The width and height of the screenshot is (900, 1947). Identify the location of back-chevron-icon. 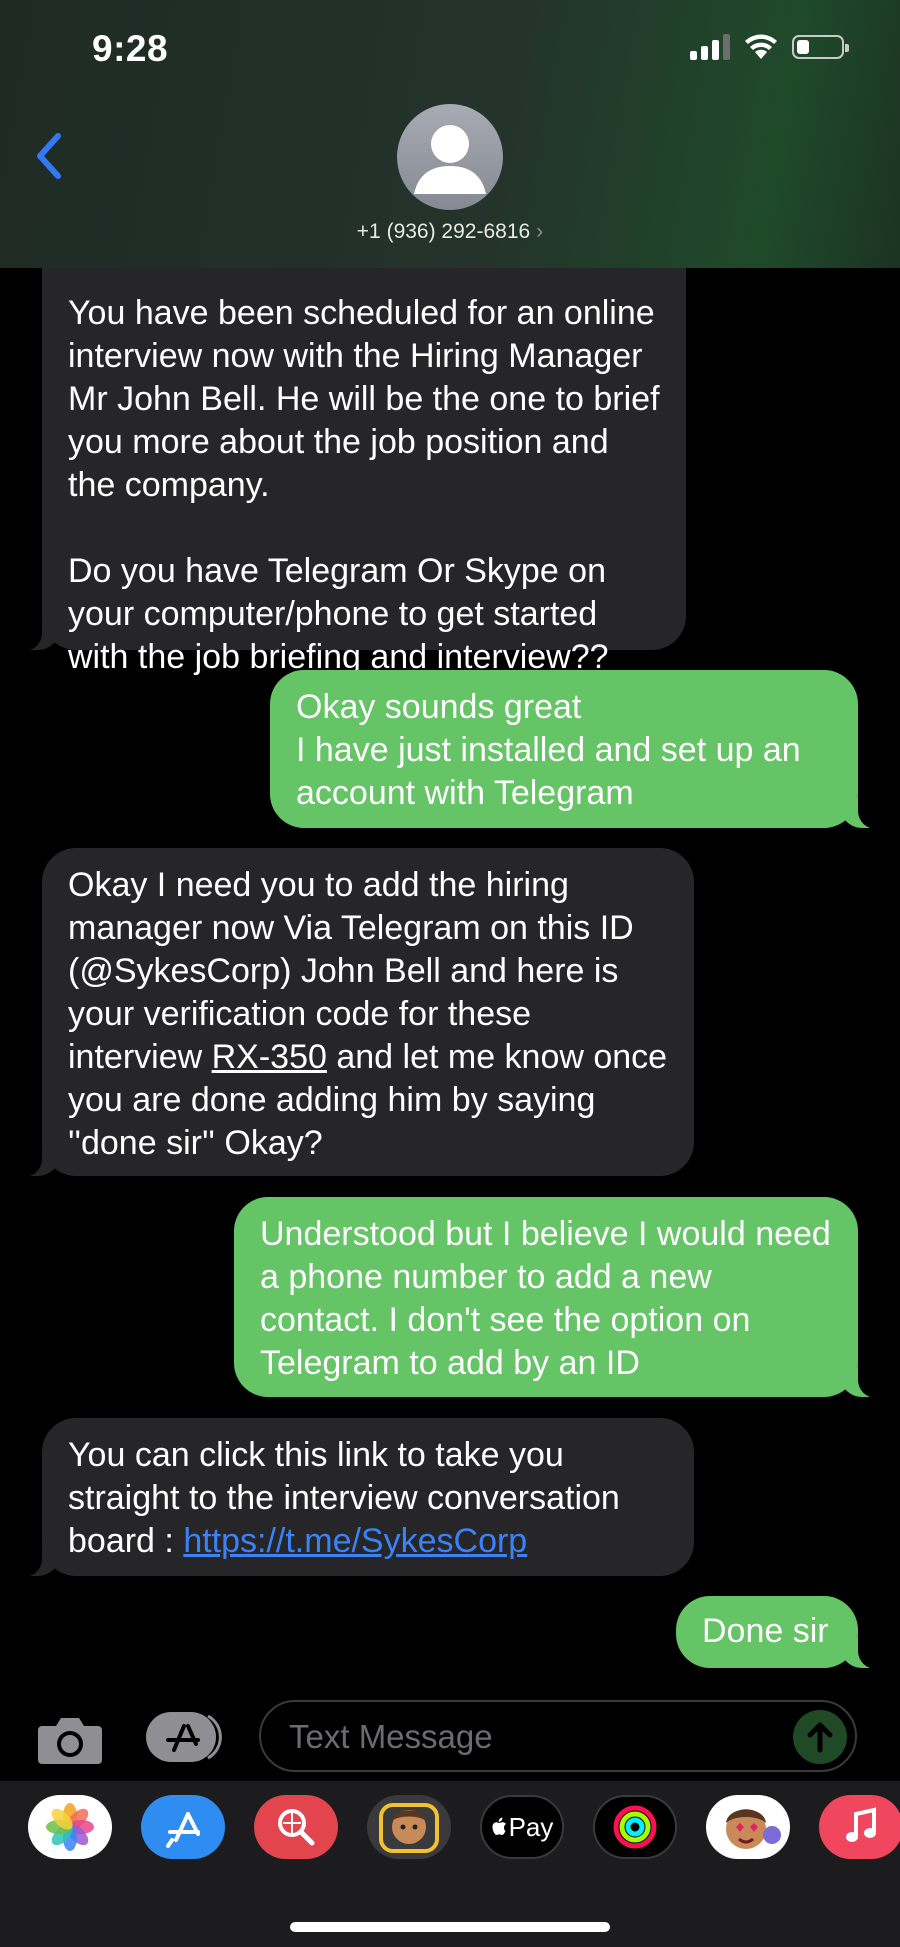
(50, 156).